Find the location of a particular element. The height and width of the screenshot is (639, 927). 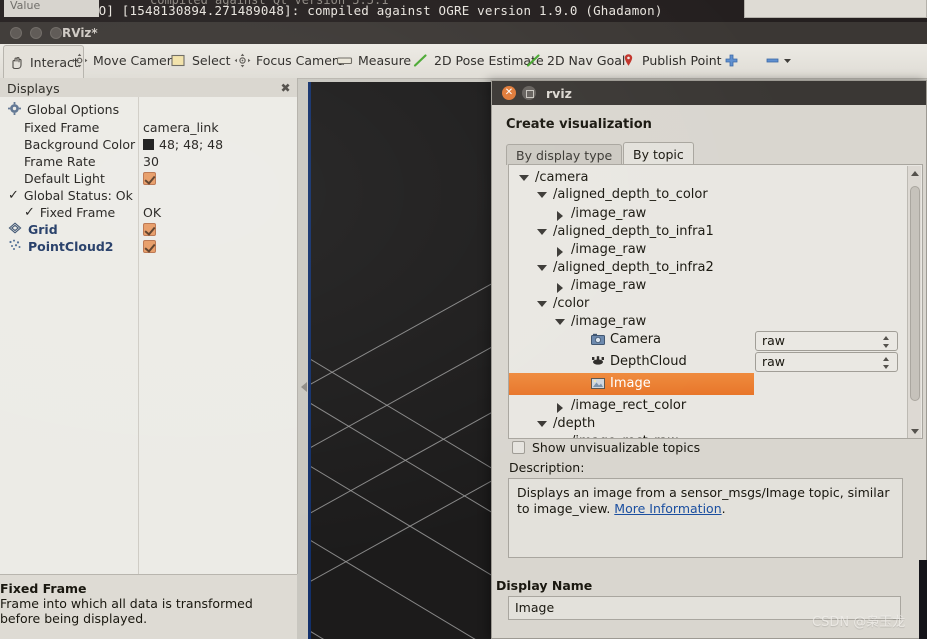

collapse-left-icon is located at coordinates (304, 387).